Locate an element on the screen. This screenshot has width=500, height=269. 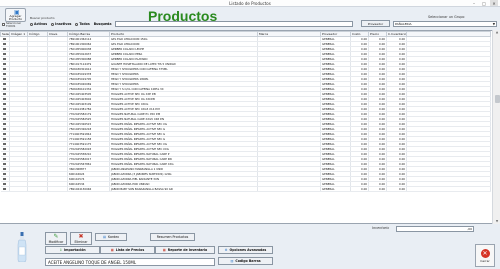
summary-button: Resumen Productos is located at coordinates (172, 237).